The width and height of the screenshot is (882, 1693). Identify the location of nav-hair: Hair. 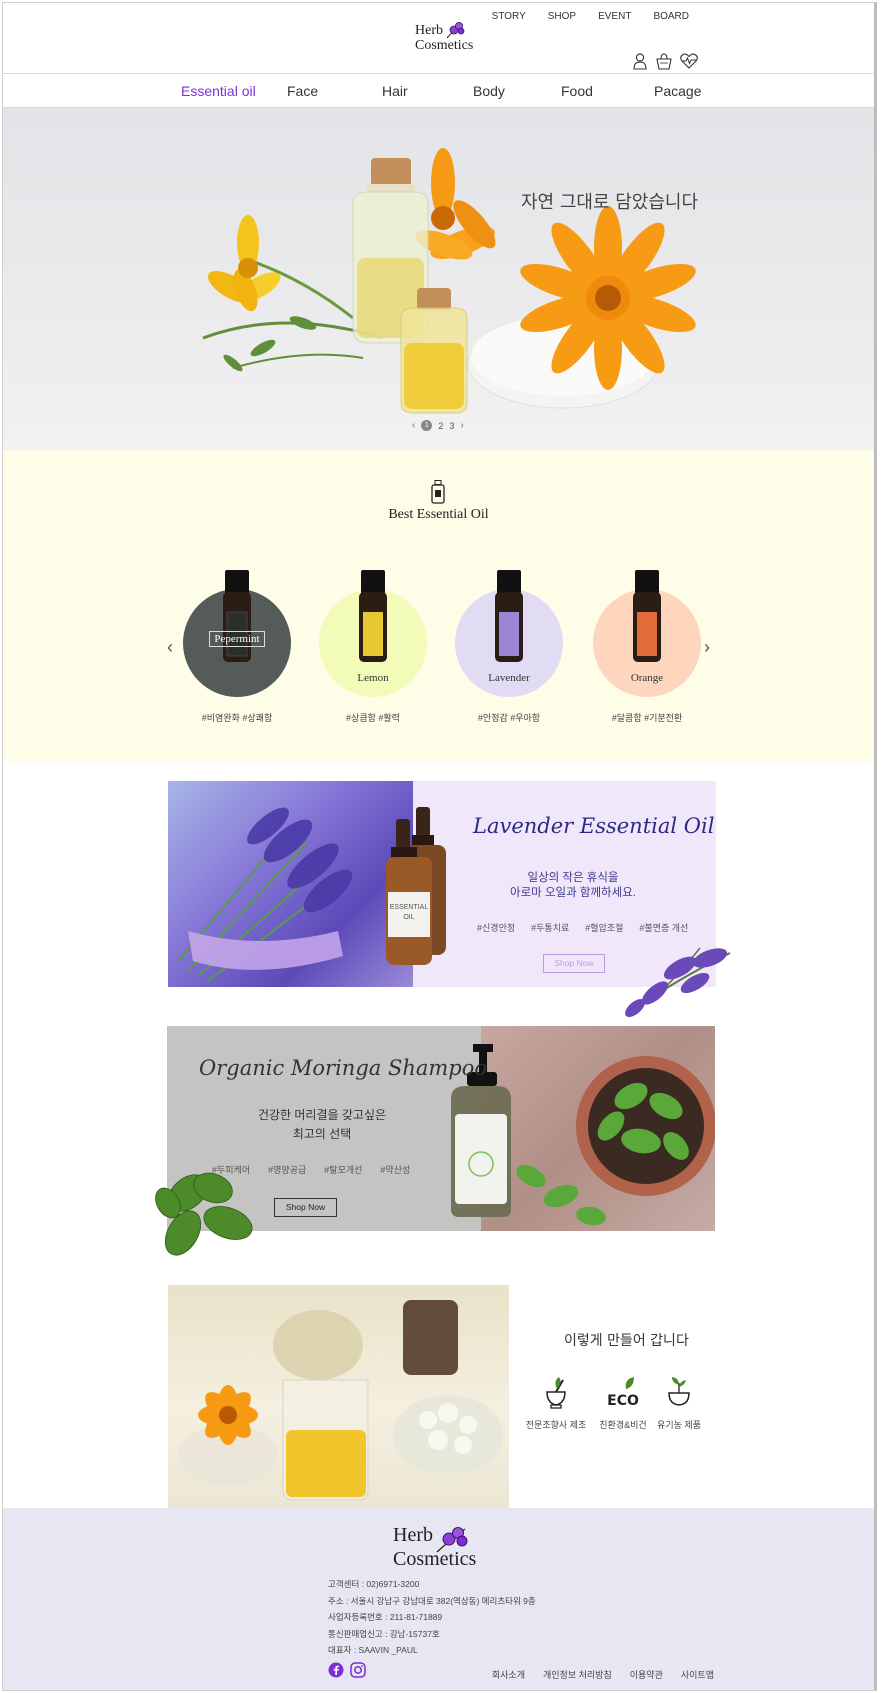
(395, 91).